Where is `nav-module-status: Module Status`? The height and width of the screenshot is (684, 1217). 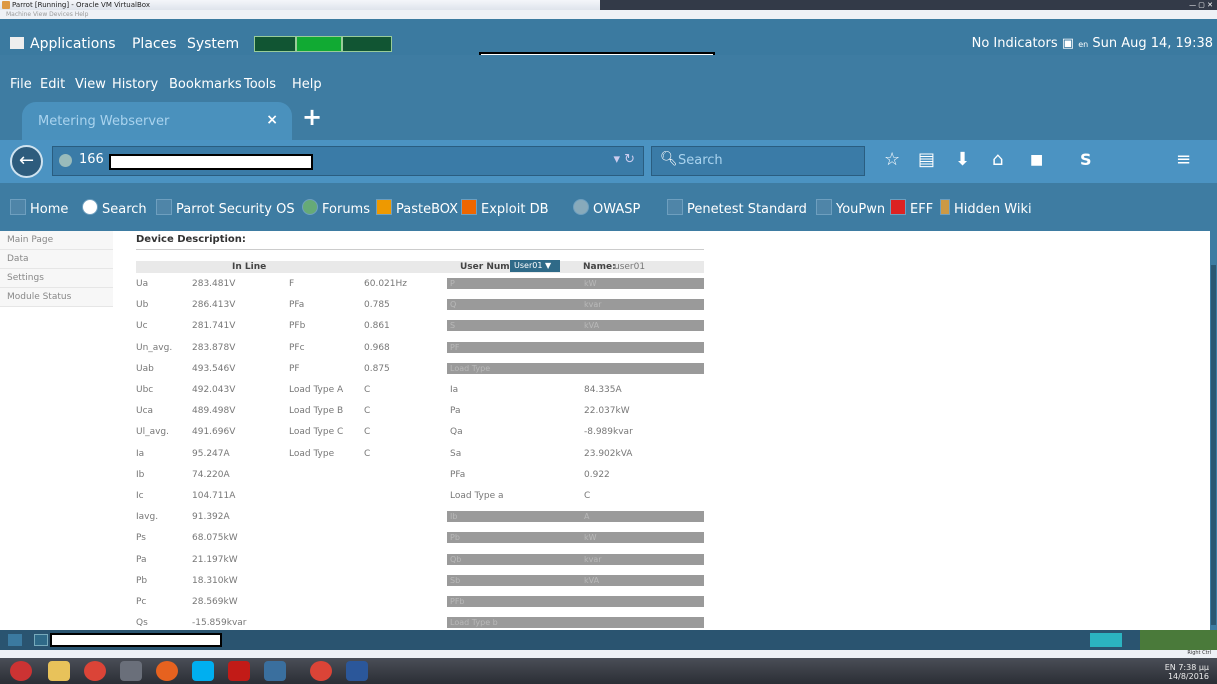
nav-module-status: Module Status is located at coordinates (56, 297).